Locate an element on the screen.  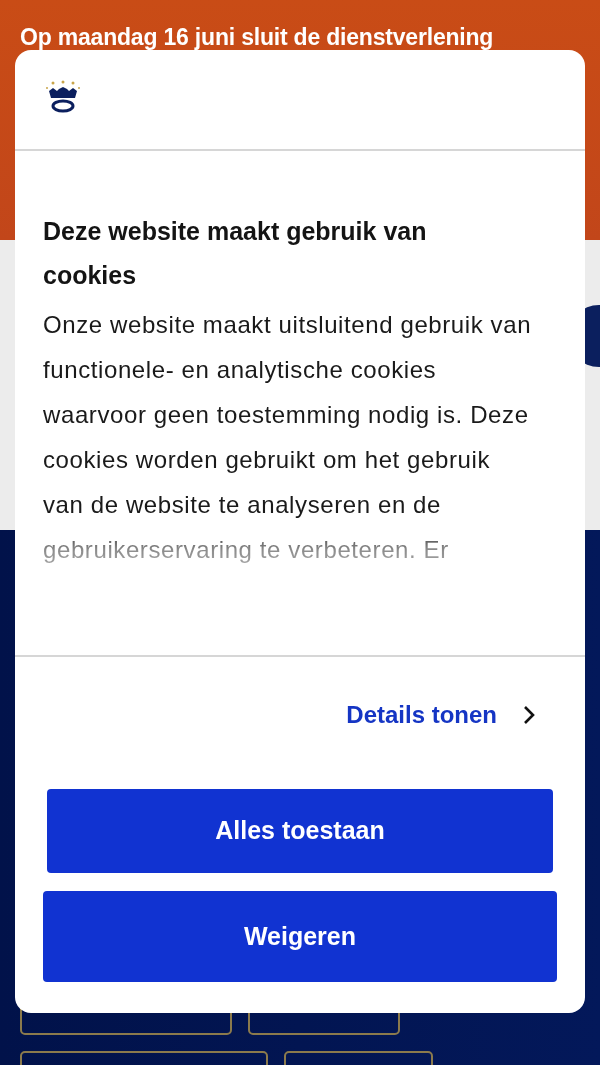
crown-logo-icon is located at coordinates (63, 97).